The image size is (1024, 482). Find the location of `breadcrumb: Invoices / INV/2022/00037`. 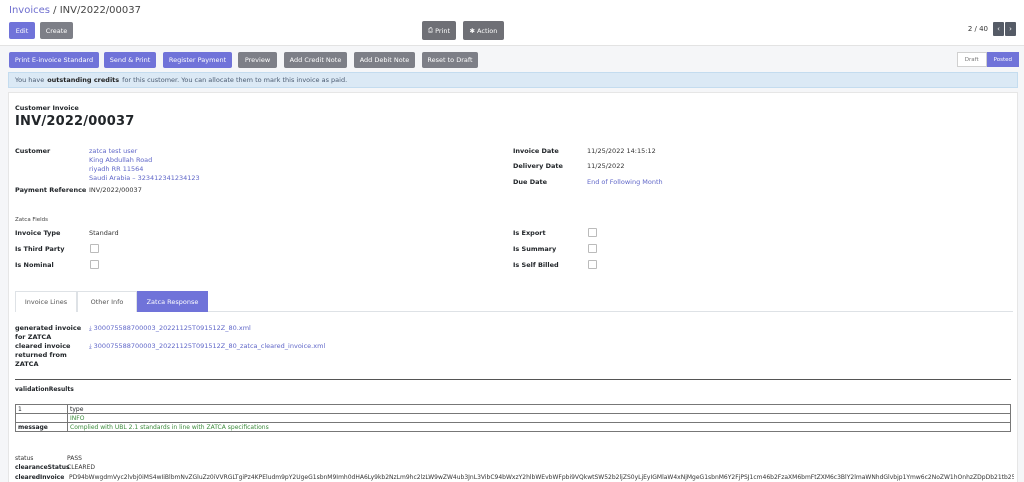

breadcrumb: Invoices / INV/2022/00037 is located at coordinates (75, 10).